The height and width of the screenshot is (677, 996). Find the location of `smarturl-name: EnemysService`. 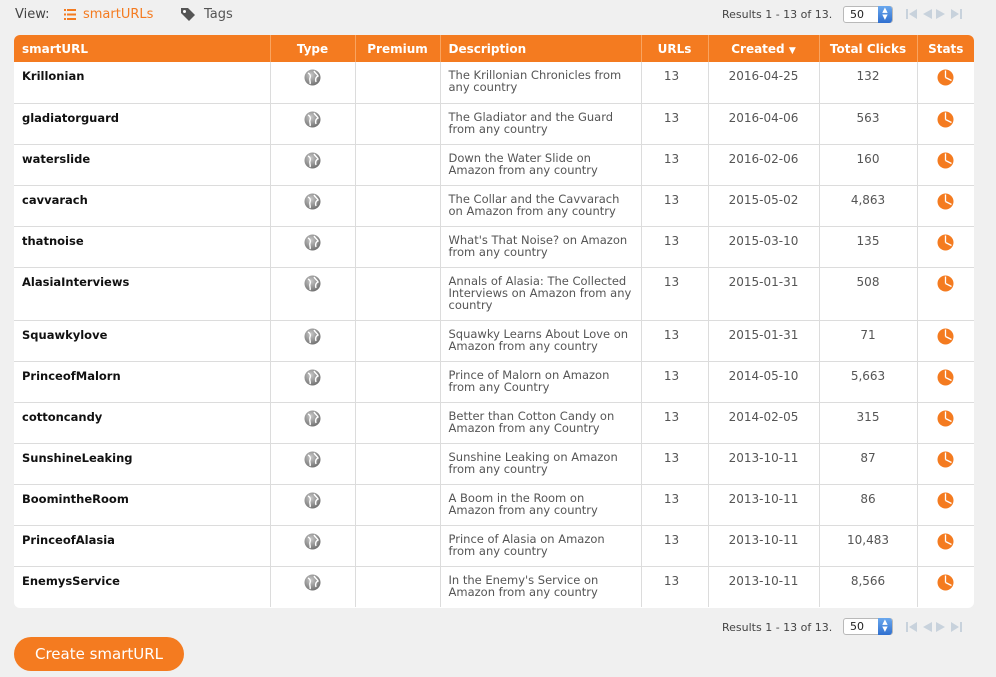

smarturl-name: EnemysService is located at coordinates (142, 586).